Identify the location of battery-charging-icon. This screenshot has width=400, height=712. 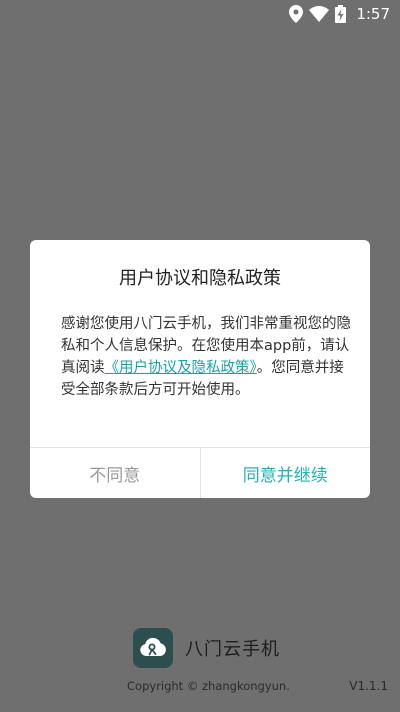
(341, 14).